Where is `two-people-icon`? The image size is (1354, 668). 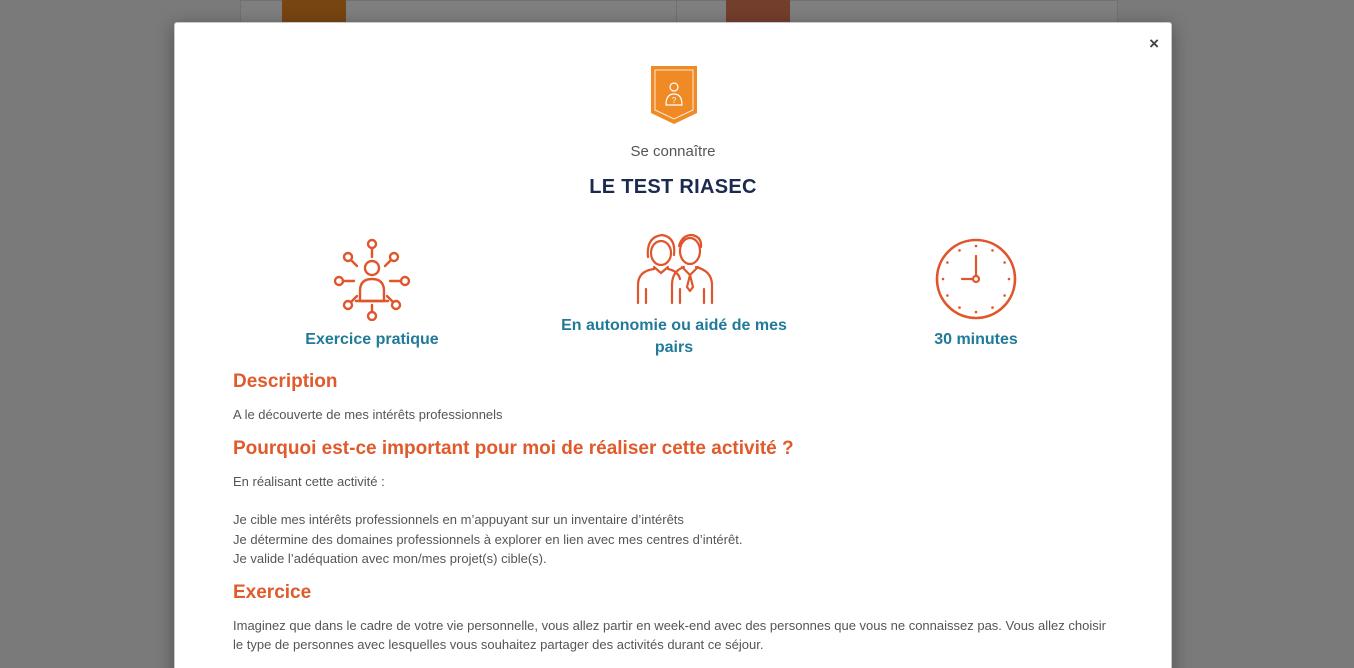 two-people-icon is located at coordinates (675, 269).